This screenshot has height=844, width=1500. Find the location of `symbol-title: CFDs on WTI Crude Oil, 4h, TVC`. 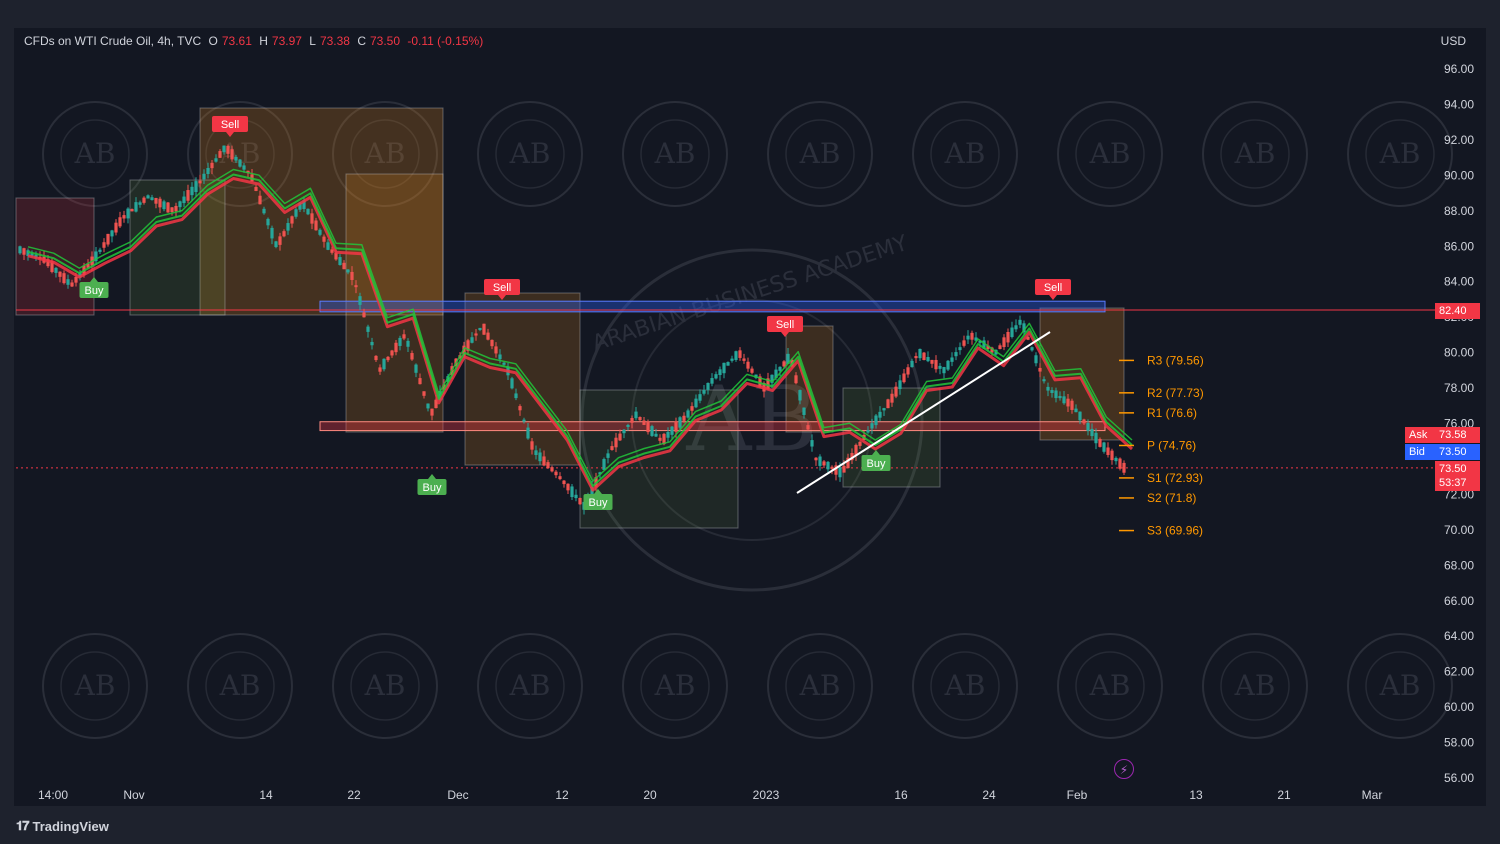

symbol-title: CFDs on WTI Crude Oil, 4h, TVC is located at coordinates (112, 41).